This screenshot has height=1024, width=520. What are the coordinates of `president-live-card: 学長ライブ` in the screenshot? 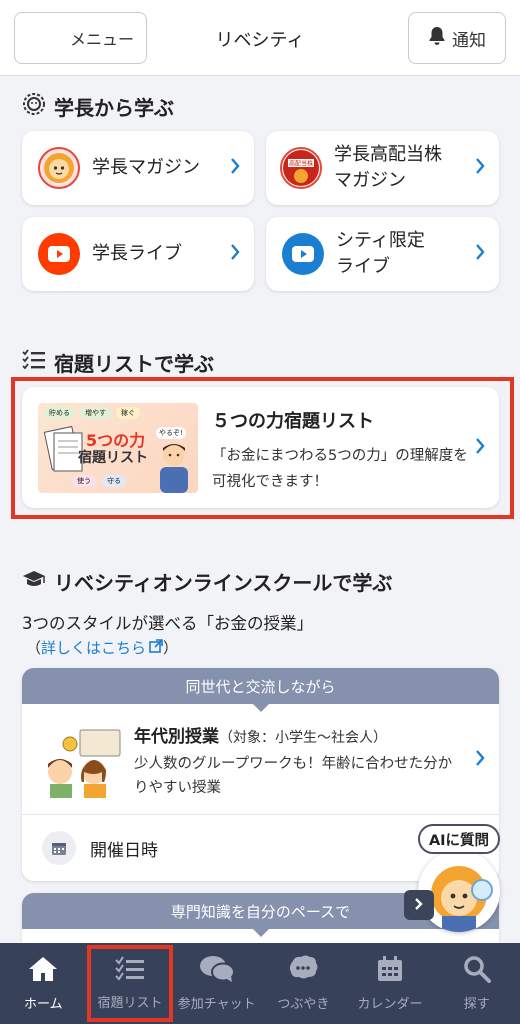 It's located at (138, 254).